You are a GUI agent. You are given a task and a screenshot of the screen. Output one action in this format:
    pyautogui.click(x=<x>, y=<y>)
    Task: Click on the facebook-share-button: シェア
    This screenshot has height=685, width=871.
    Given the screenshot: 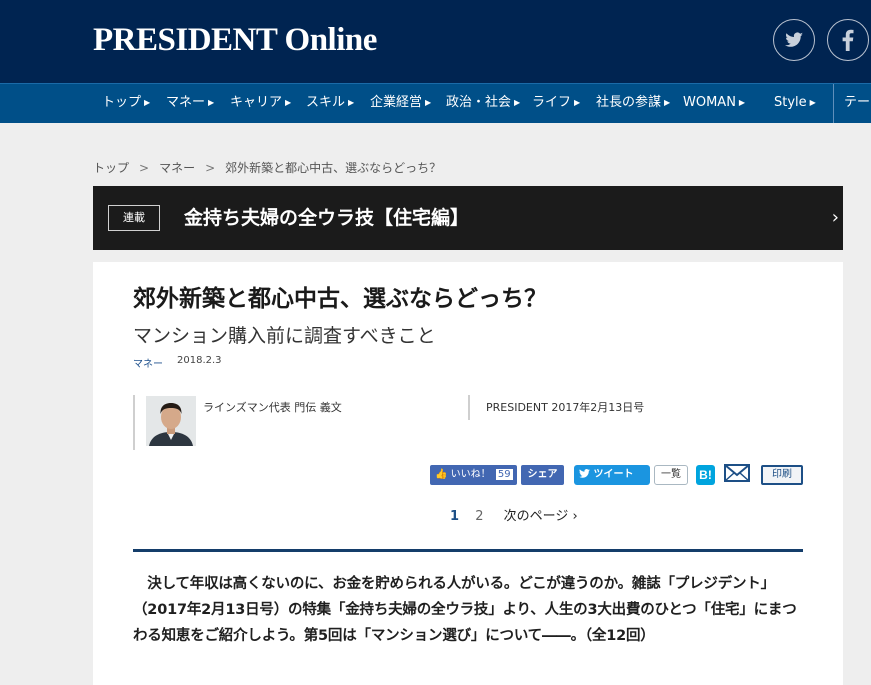 What is the action you would take?
    pyautogui.click(x=542, y=475)
    